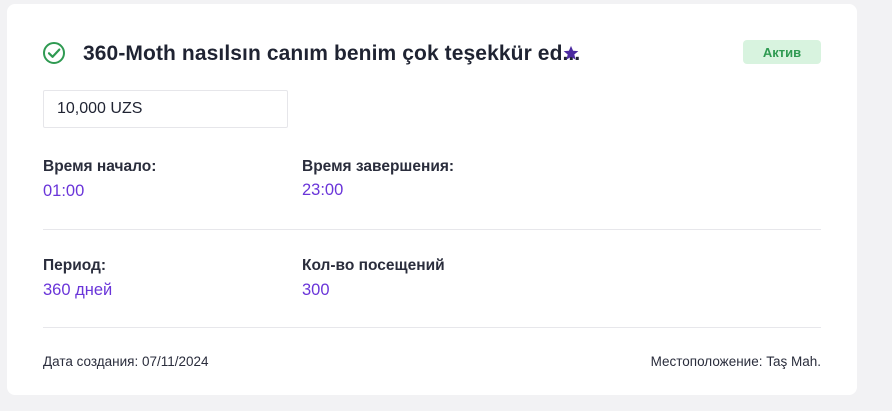 The width and height of the screenshot is (892, 411). I want to click on status-badge: Актив, so click(782, 52).